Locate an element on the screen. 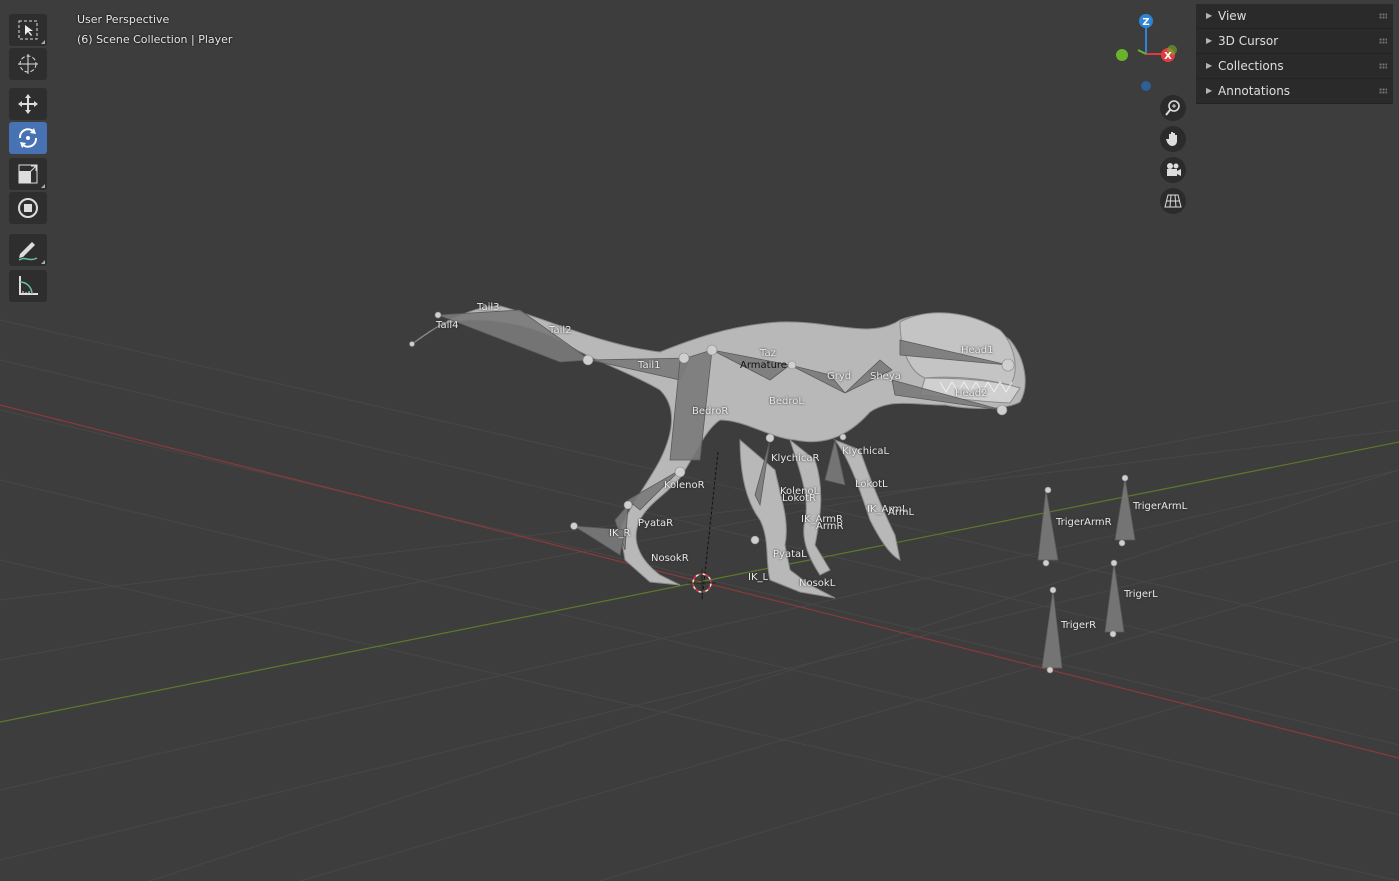 The width and height of the screenshot is (1399, 881). bone-label: Gryd is located at coordinates (839, 376).